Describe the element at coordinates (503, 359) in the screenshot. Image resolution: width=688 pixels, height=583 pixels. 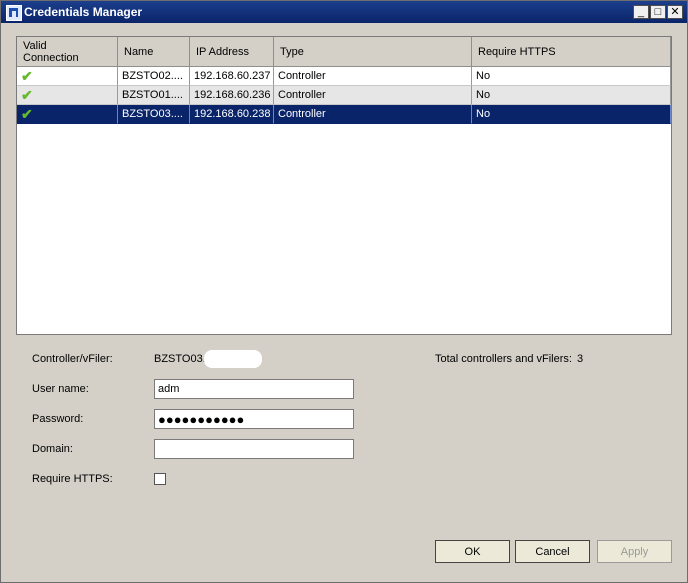
I see `total-label: Total controllers and vFilers:` at that location.